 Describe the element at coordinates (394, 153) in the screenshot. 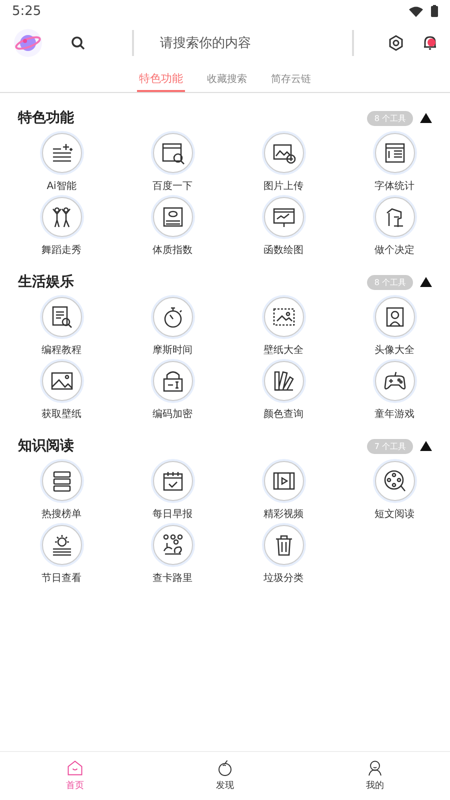

I see `document-window-icon` at that location.